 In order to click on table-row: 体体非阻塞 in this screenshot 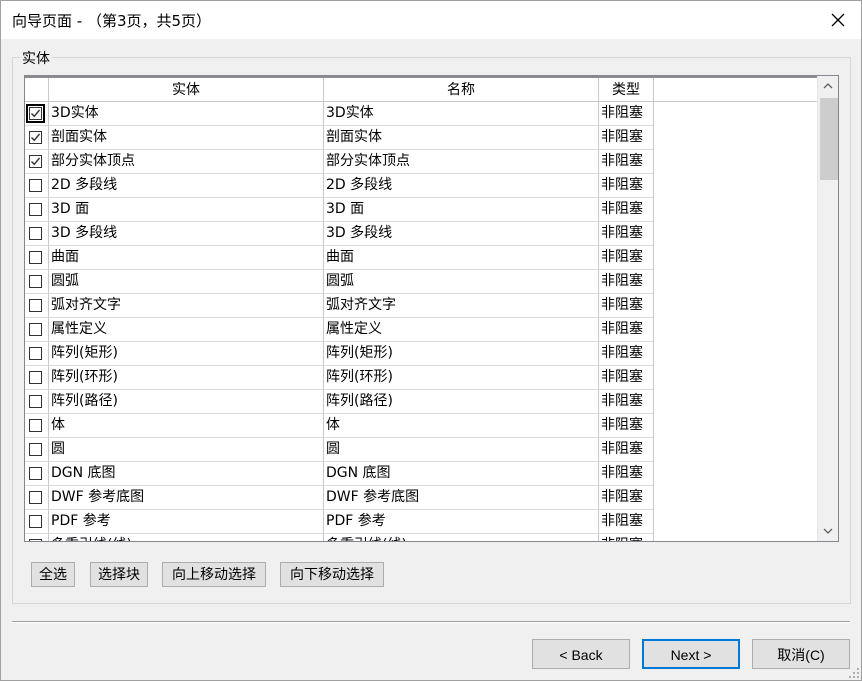, I will do `click(421, 426)`.